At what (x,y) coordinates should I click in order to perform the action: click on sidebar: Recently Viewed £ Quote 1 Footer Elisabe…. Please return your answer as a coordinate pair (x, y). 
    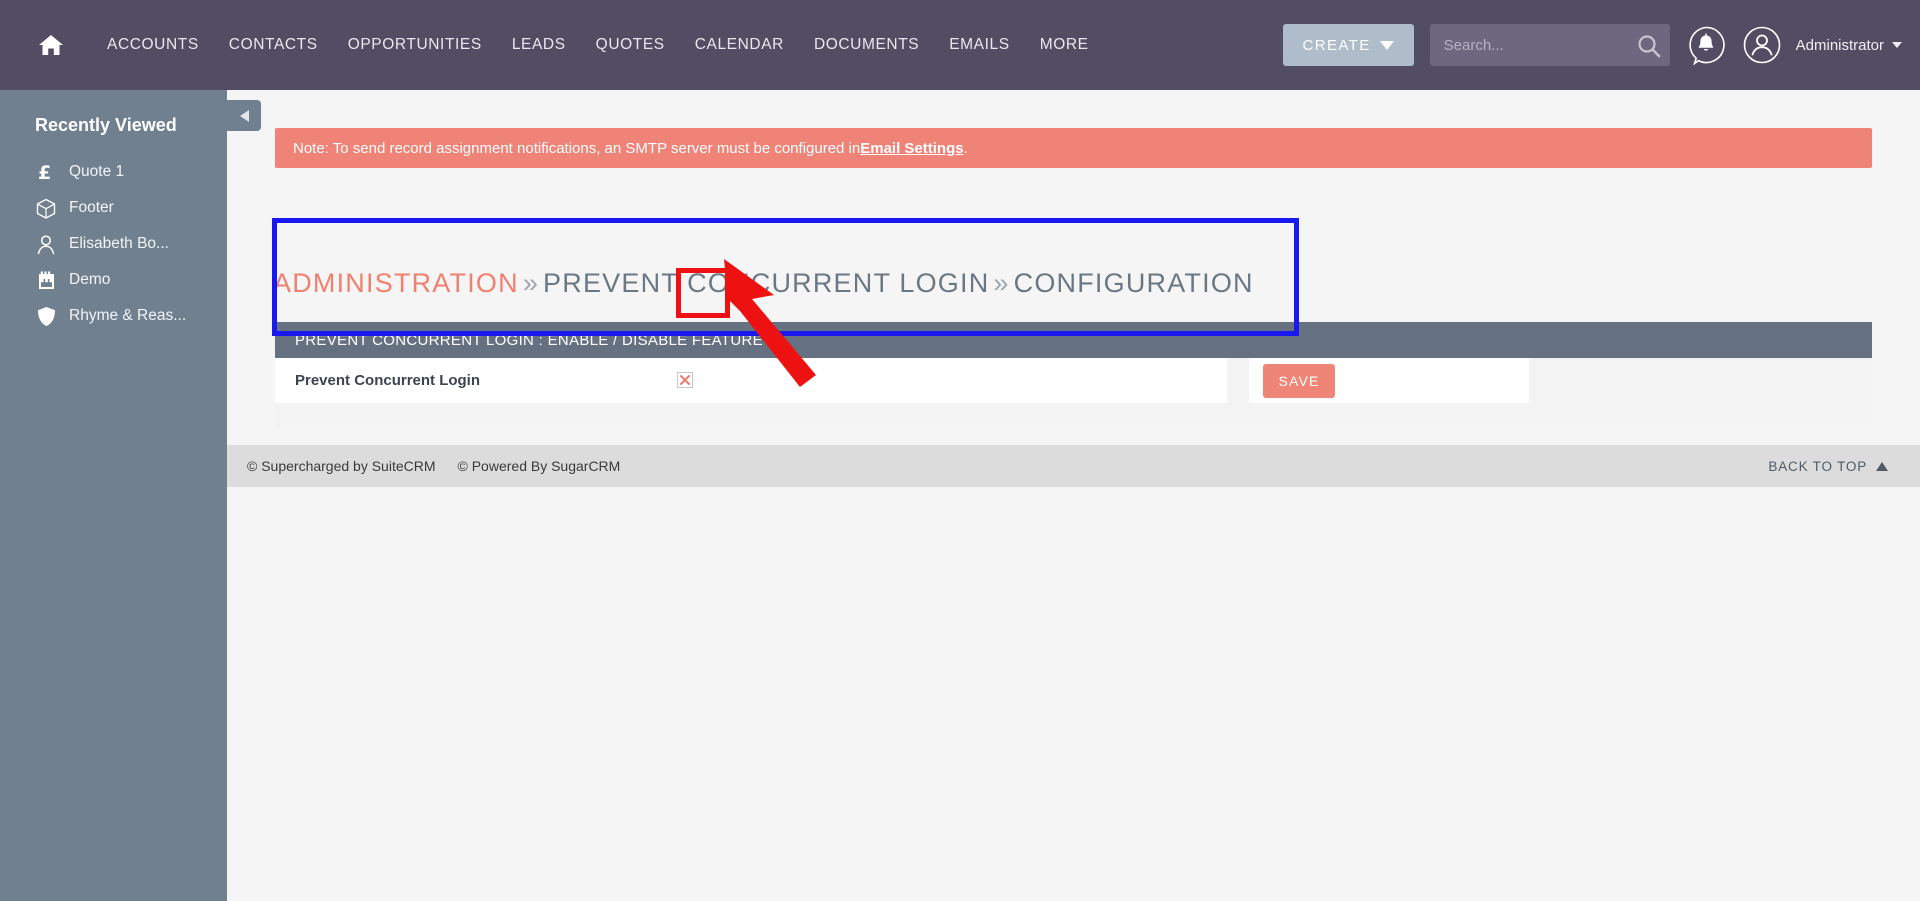
    Looking at the image, I should click on (113, 495).